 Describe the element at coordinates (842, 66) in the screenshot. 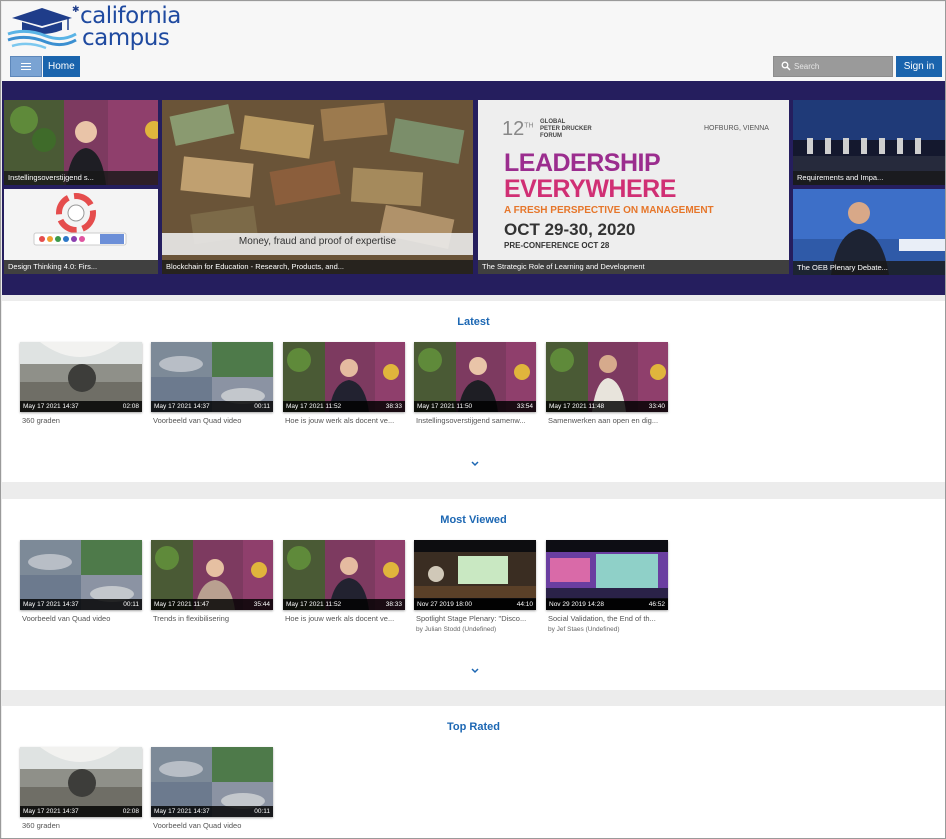

I see `search-input` at that location.